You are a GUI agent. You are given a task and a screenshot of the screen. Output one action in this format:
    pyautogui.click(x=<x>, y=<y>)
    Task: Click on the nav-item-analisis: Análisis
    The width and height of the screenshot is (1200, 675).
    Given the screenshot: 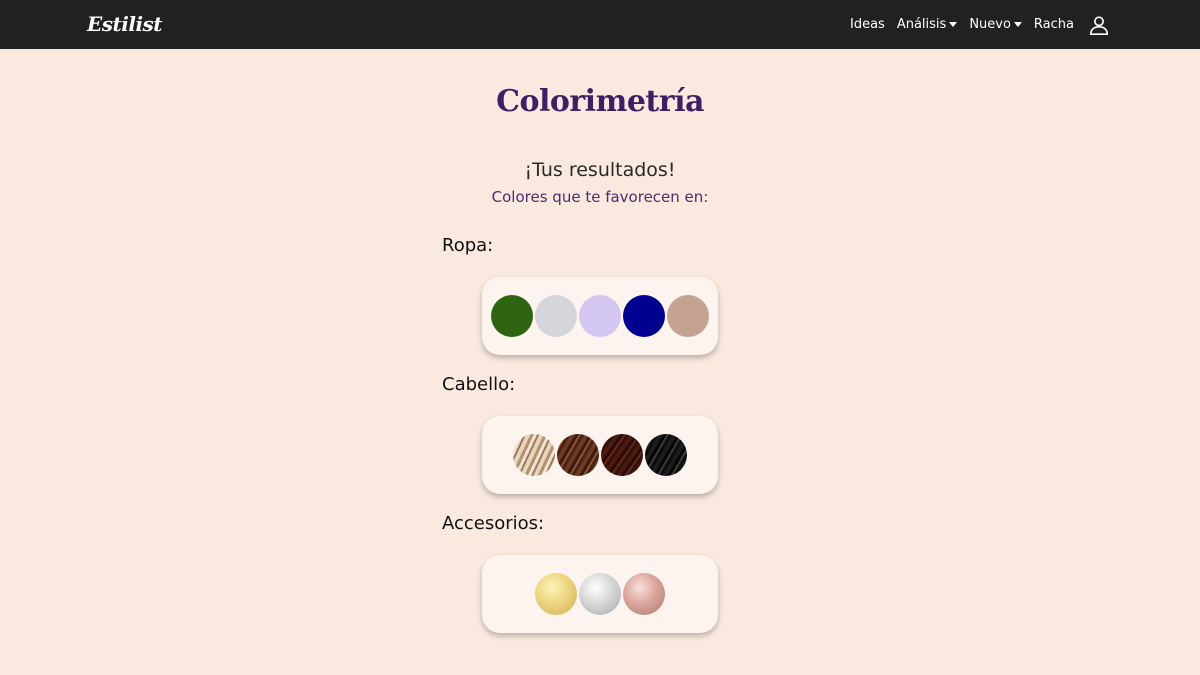 What is the action you would take?
    pyautogui.click(x=927, y=24)
    